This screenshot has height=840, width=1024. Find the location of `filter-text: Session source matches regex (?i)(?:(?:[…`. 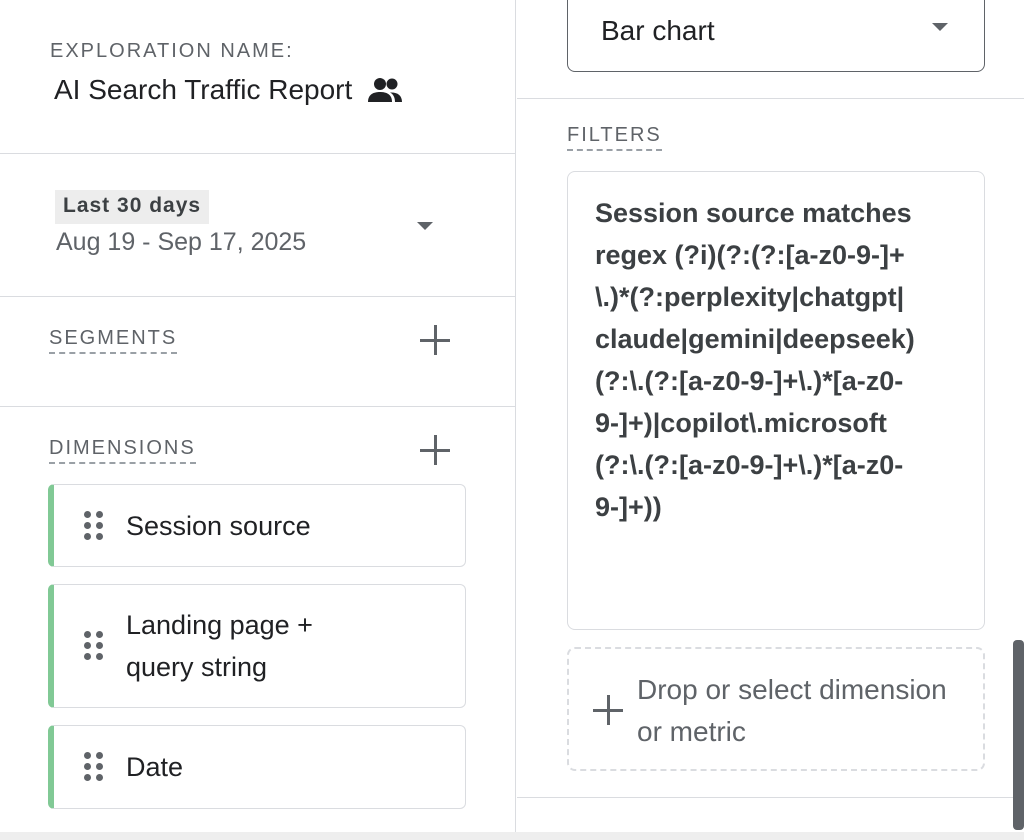

filter-text: Session source matches regex (?i)(?:(?:[… is located at coordinates (755, 360).